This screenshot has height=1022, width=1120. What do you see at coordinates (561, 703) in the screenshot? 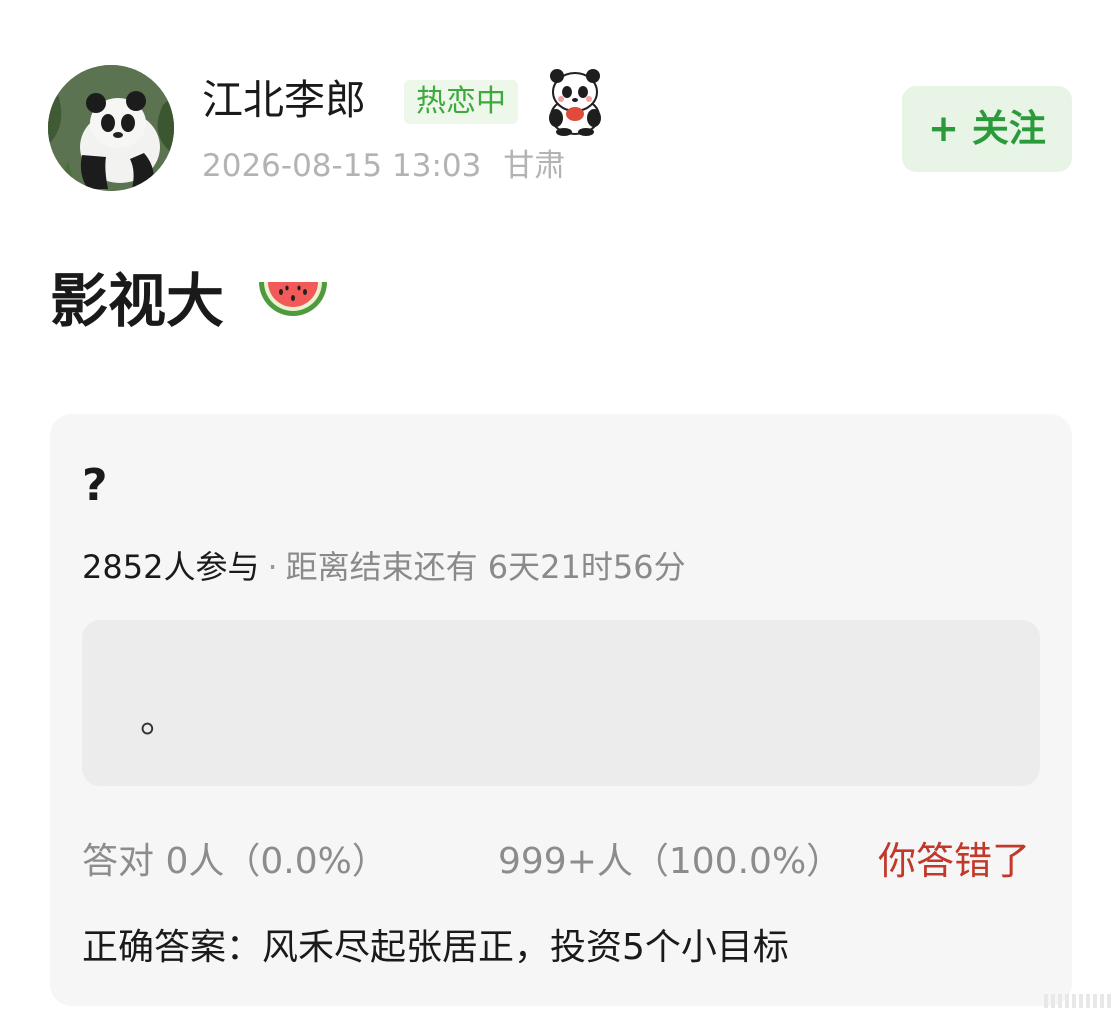
I see `quiz-option` at bounding box center [561, 703].